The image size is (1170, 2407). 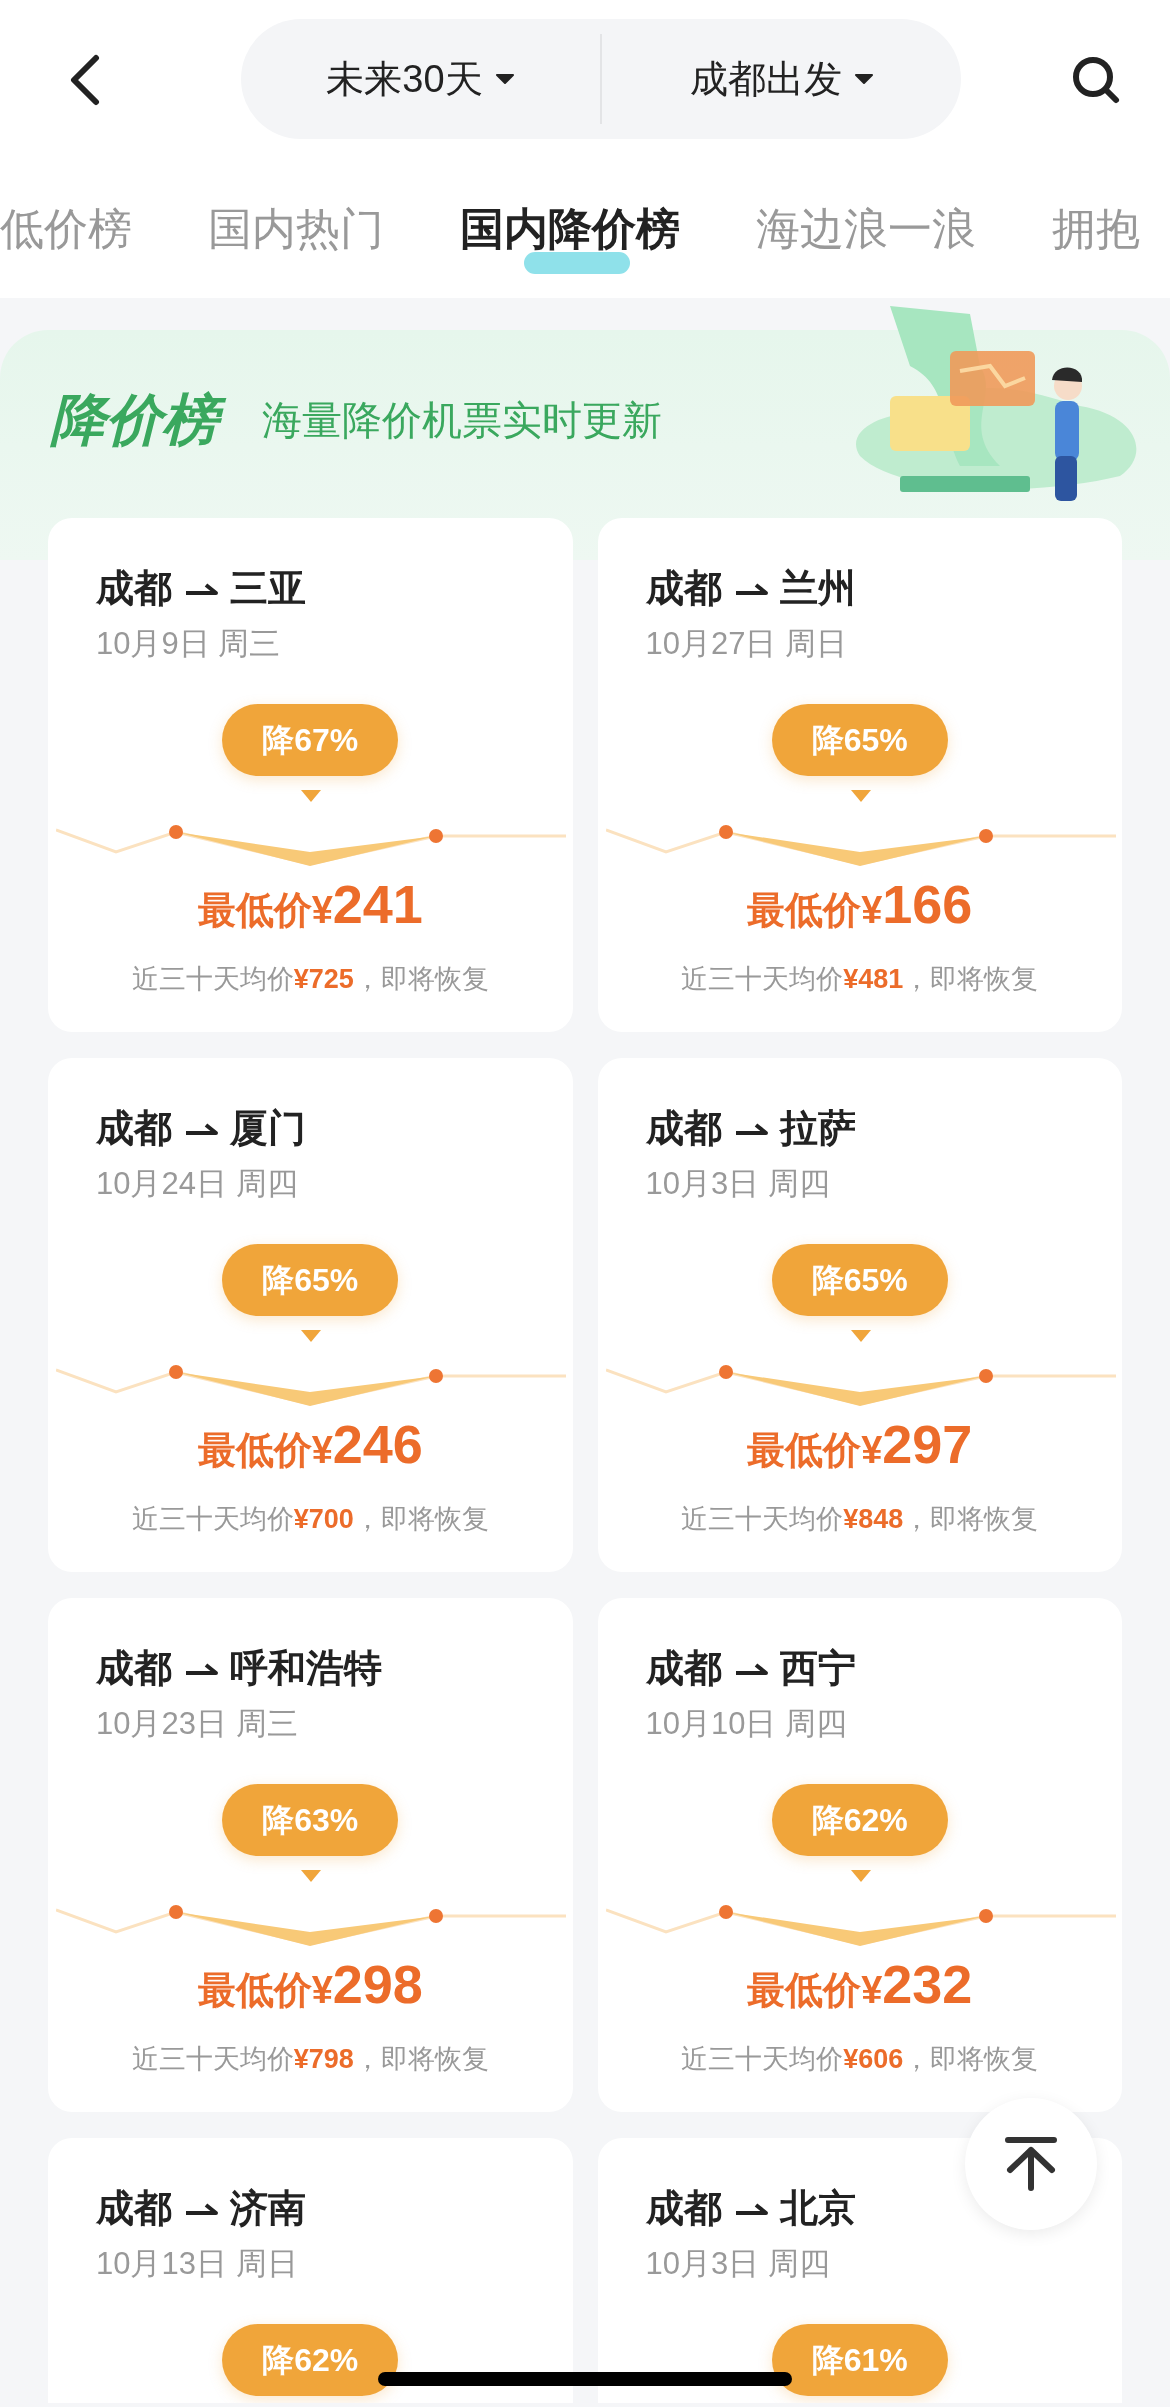 What do you see at coordinates (781, 79) in the screenshot?
I see `departure-dropdown: 成都出发` at bounding box center [781, 79].